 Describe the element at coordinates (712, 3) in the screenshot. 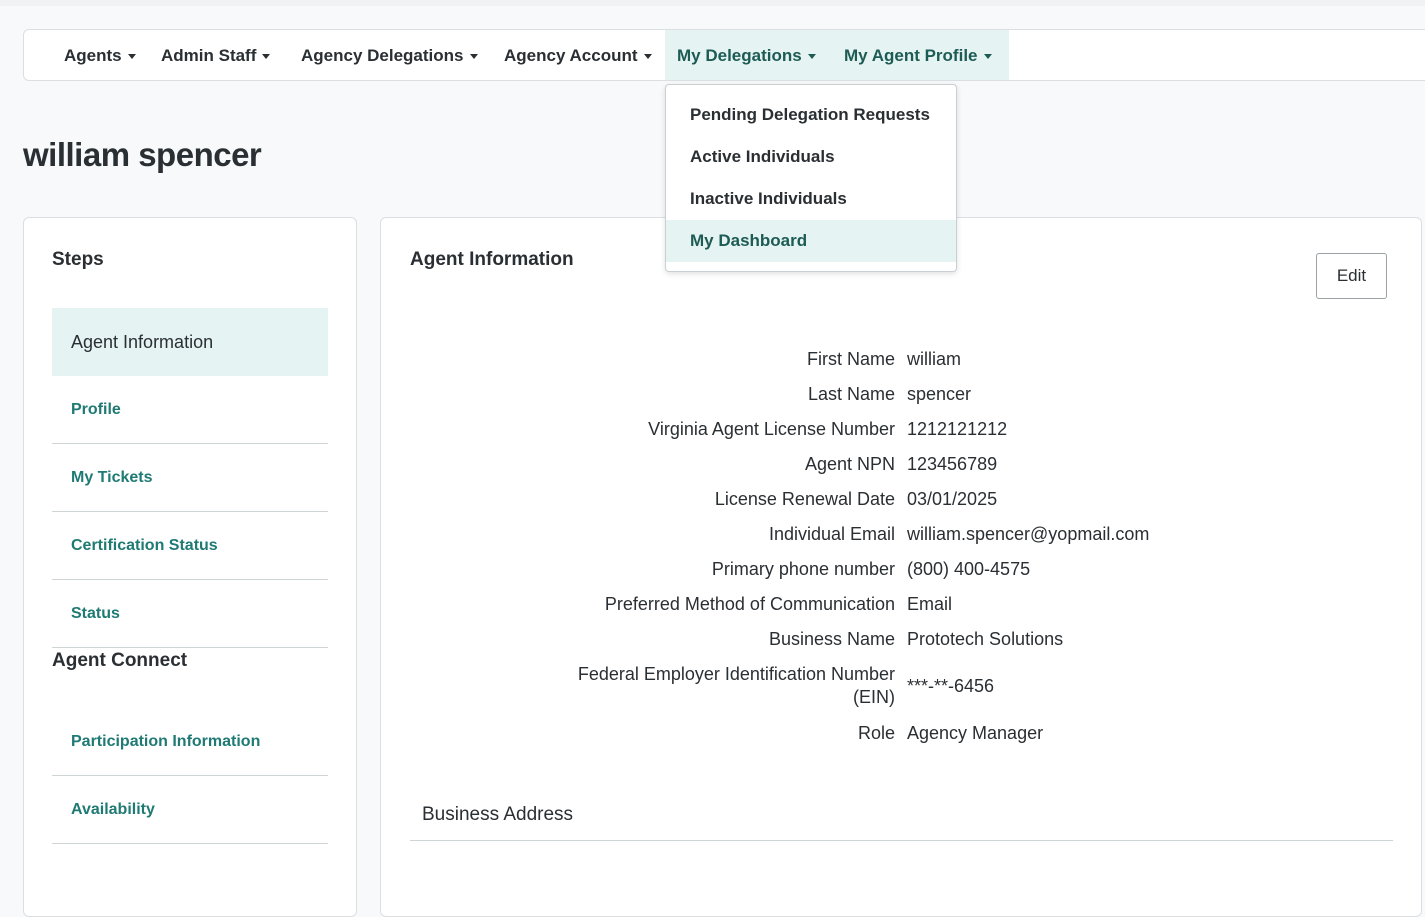

I see `top-strip` at that location.